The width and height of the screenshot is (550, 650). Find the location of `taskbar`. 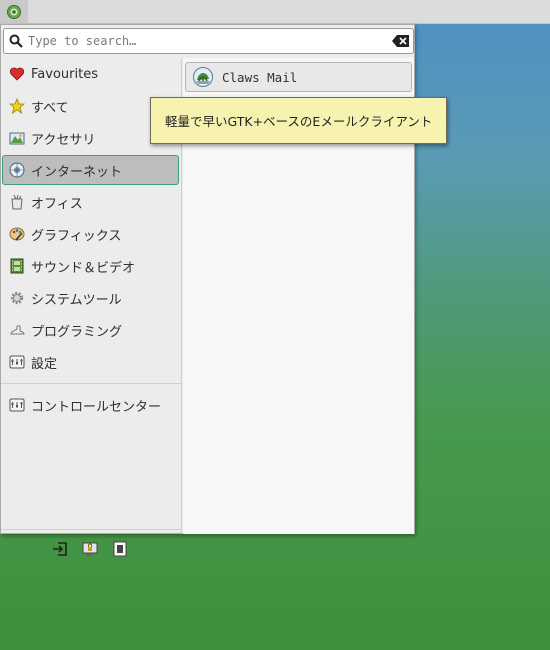

taskbar is located at coordinates (275, 12).